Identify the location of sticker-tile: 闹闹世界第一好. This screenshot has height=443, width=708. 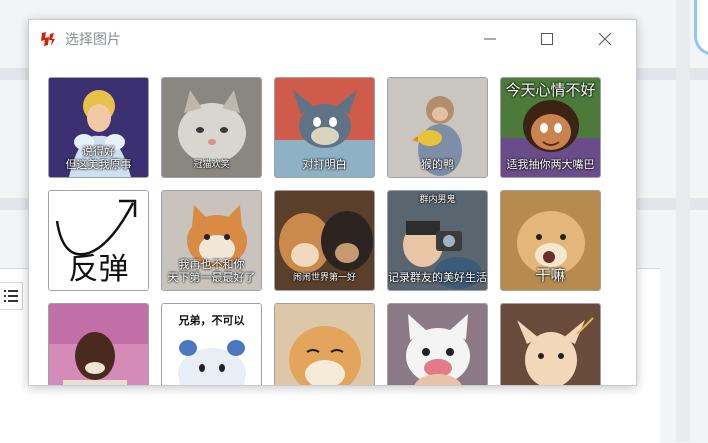
(324, 240).